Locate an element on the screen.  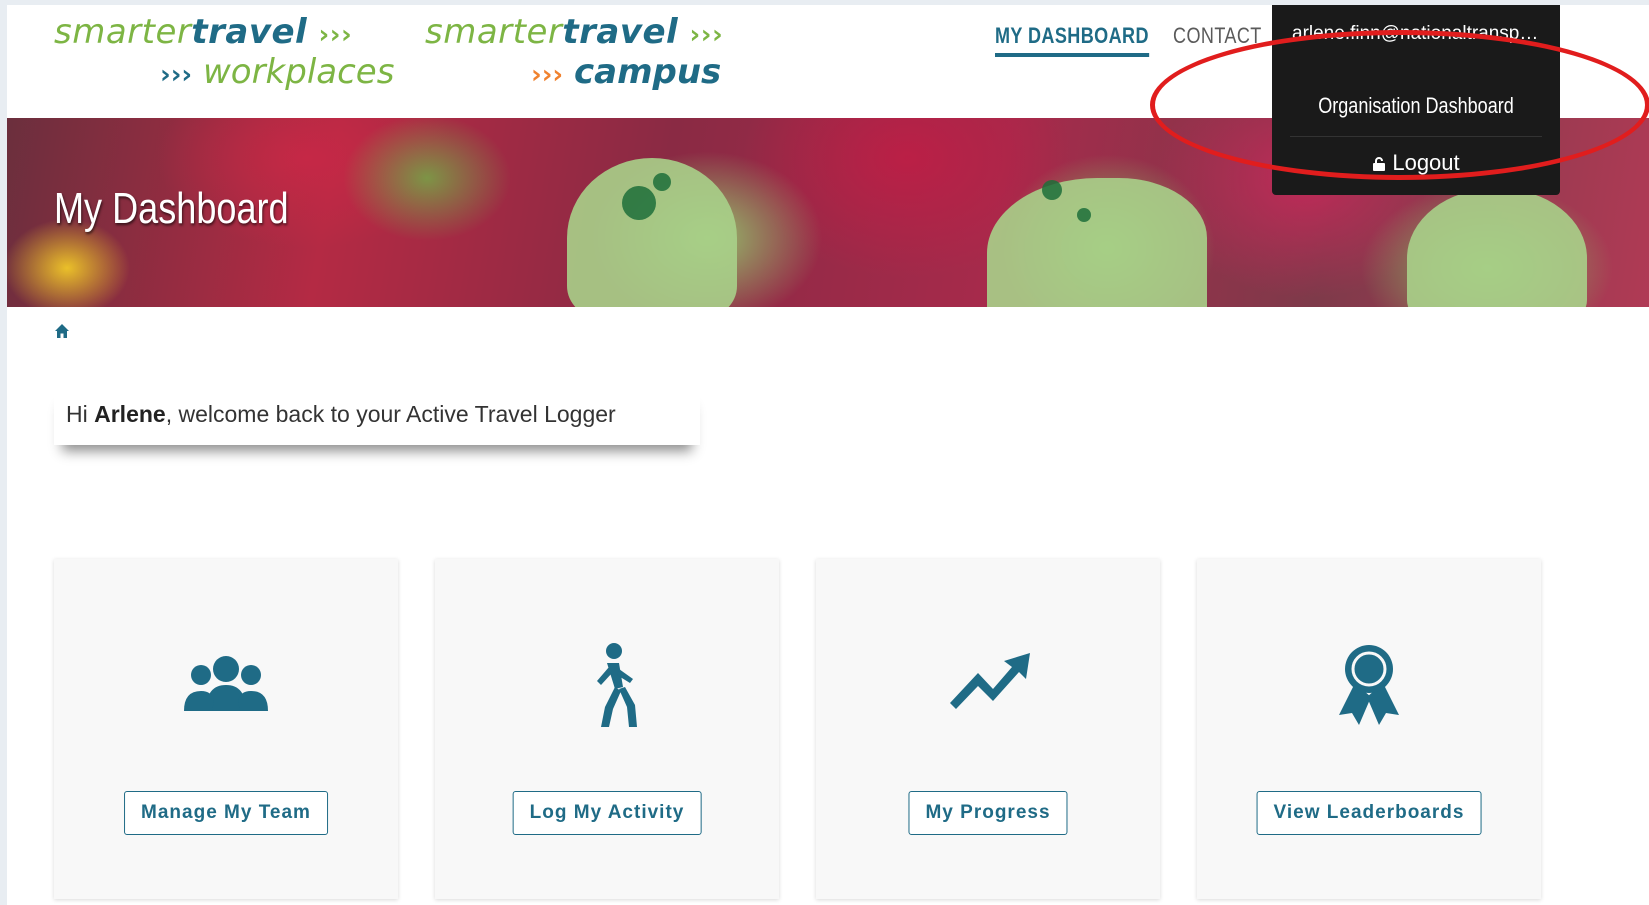
card-view-leaderboards: View Leaderboards is located at coordinates (1369, 729).